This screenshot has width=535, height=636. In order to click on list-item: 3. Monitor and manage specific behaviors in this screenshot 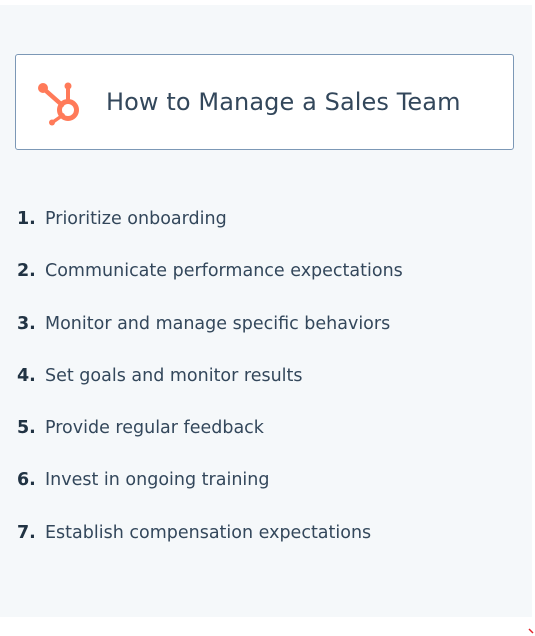, I will do `click(210, 340)`.